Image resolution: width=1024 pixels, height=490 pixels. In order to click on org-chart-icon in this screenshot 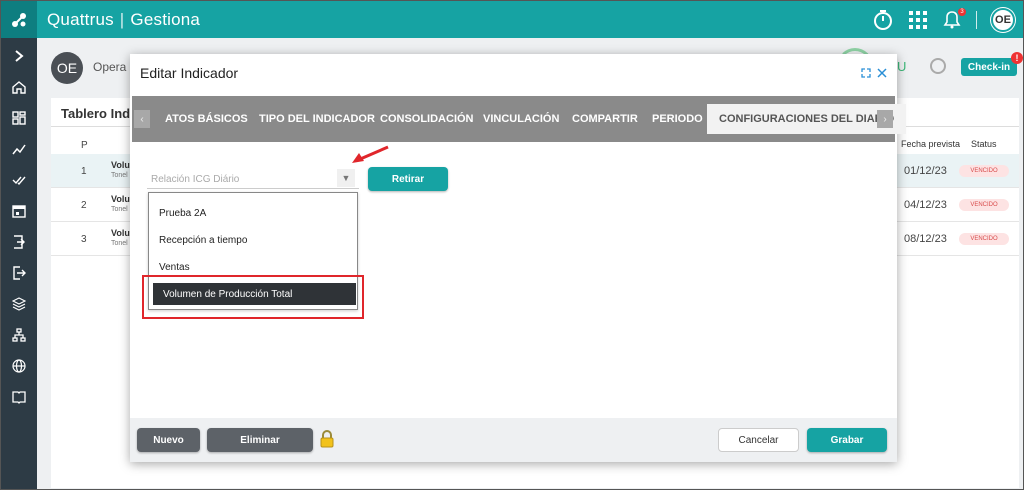, I will do `click(19, 335)`.